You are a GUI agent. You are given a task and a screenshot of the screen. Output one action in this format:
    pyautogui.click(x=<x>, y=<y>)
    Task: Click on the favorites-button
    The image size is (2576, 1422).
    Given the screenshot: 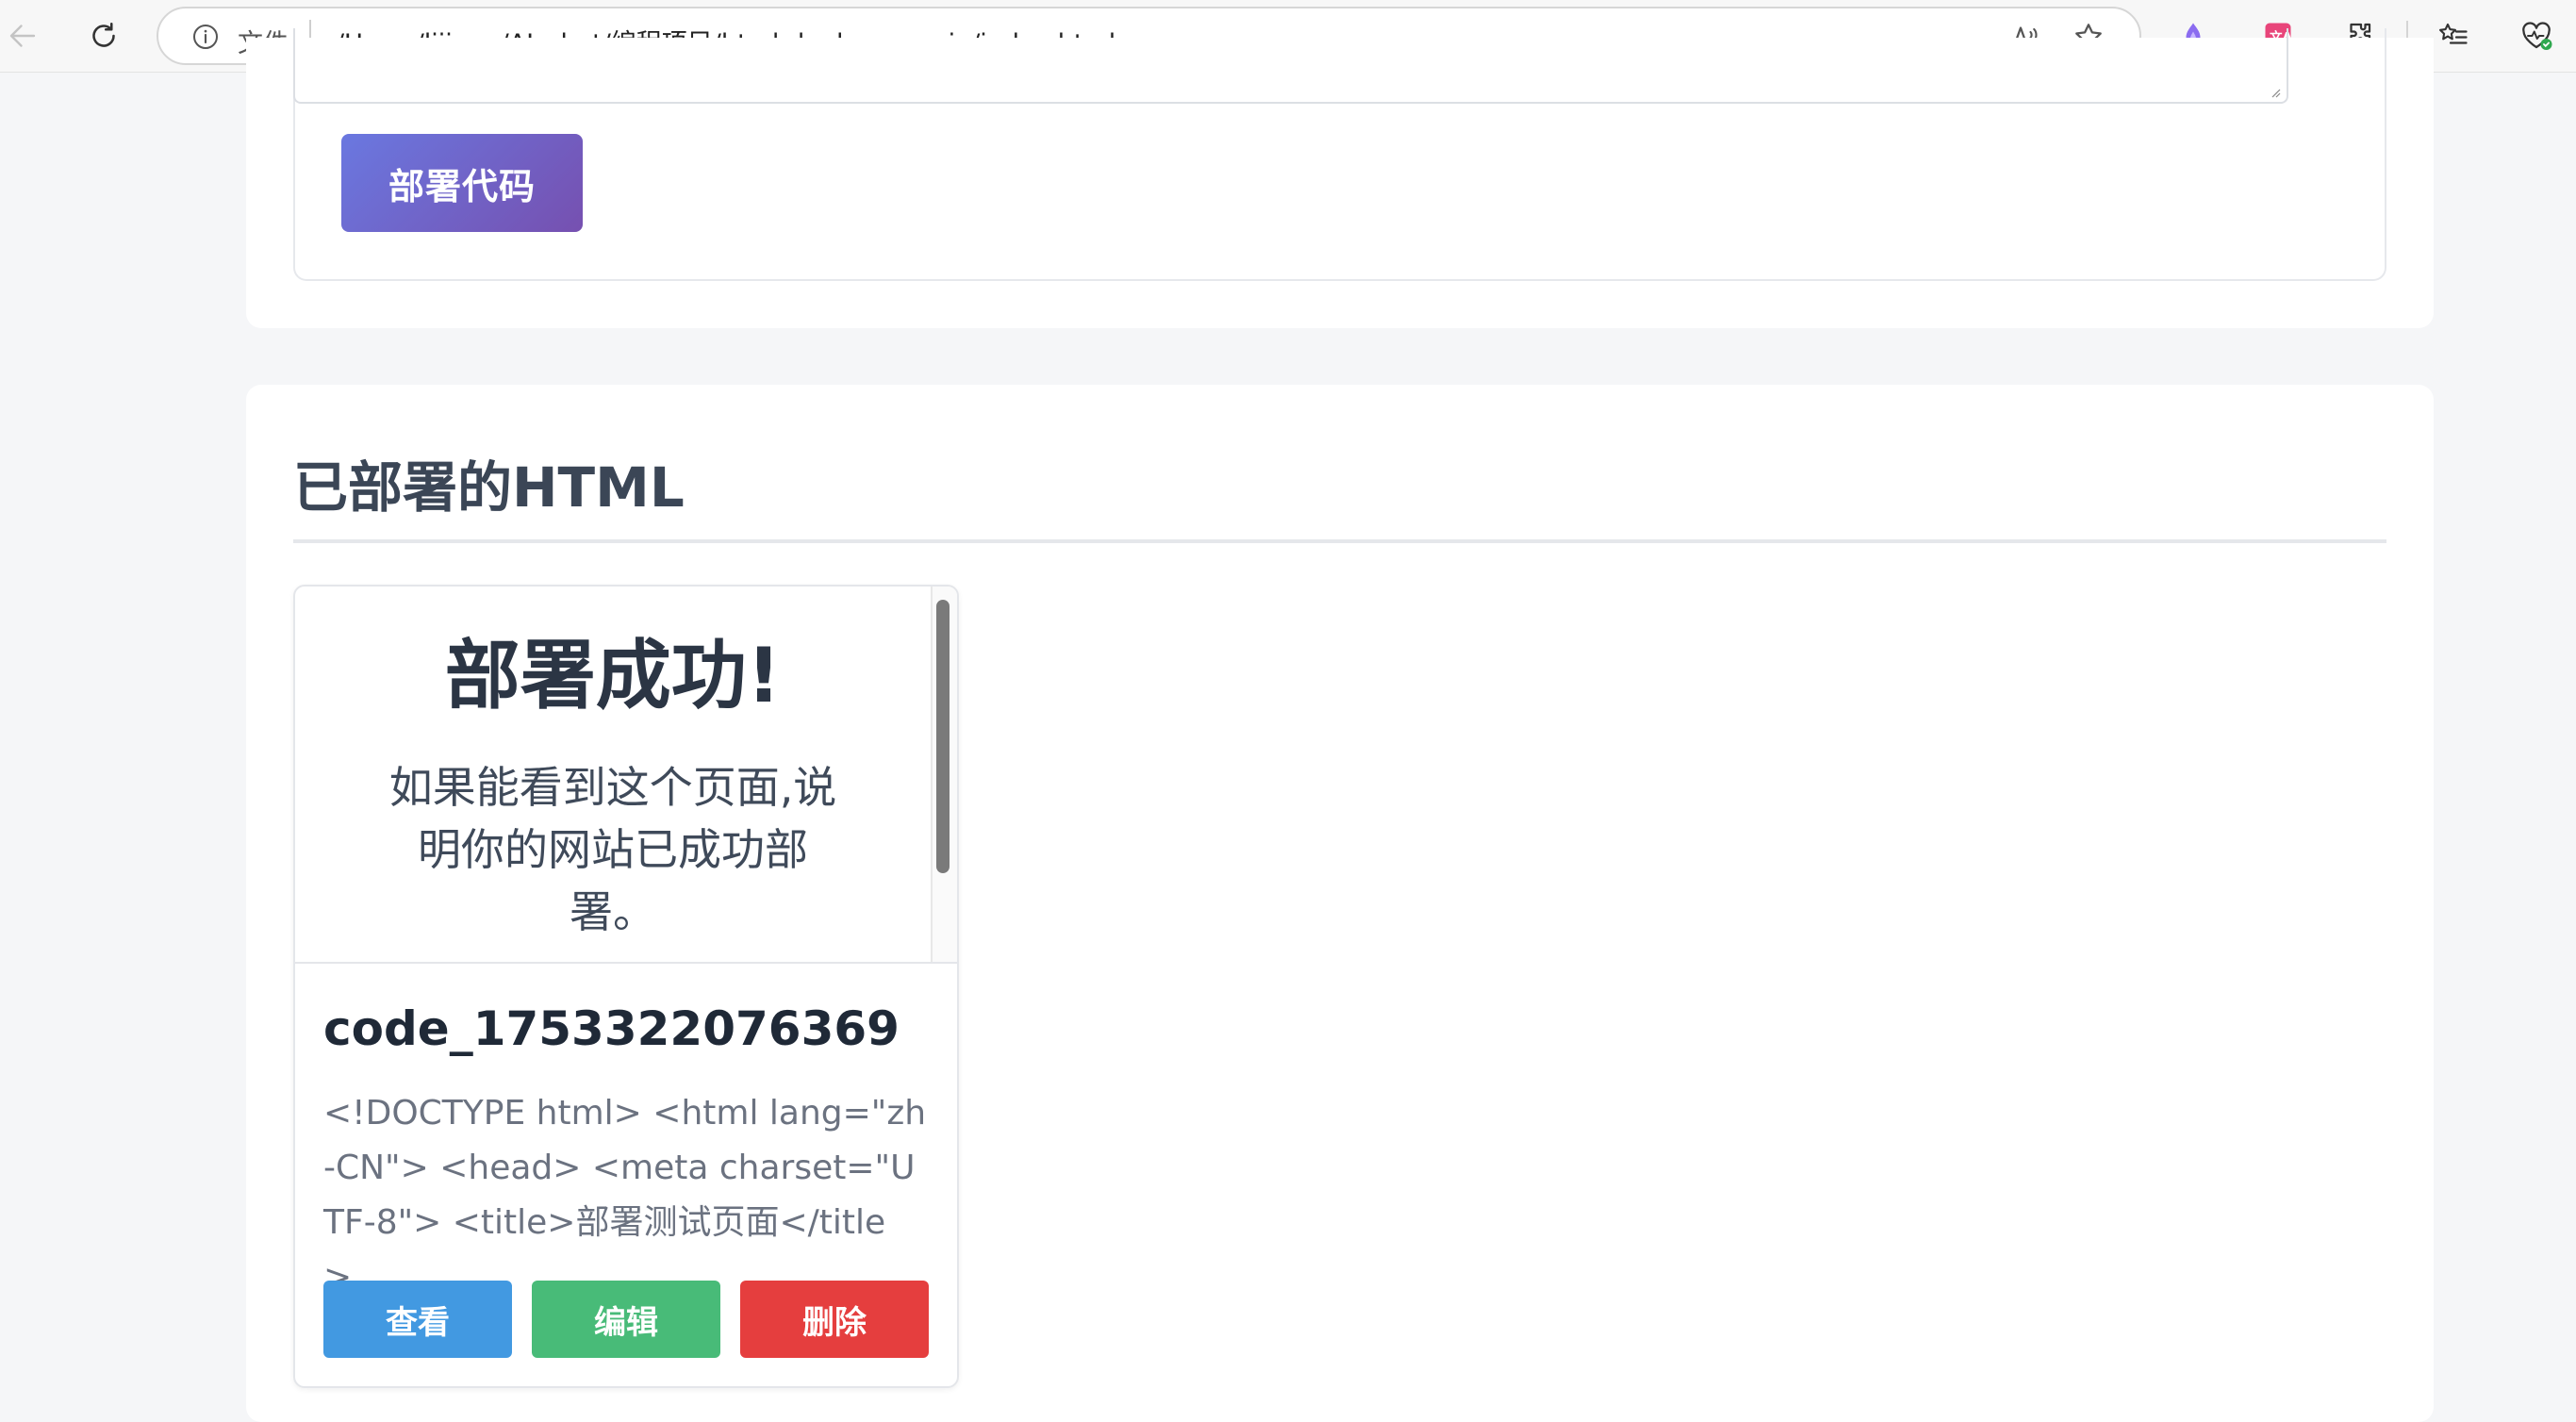 What is the action you would take?
    pyautogui.click(x=2453, y=36)
    